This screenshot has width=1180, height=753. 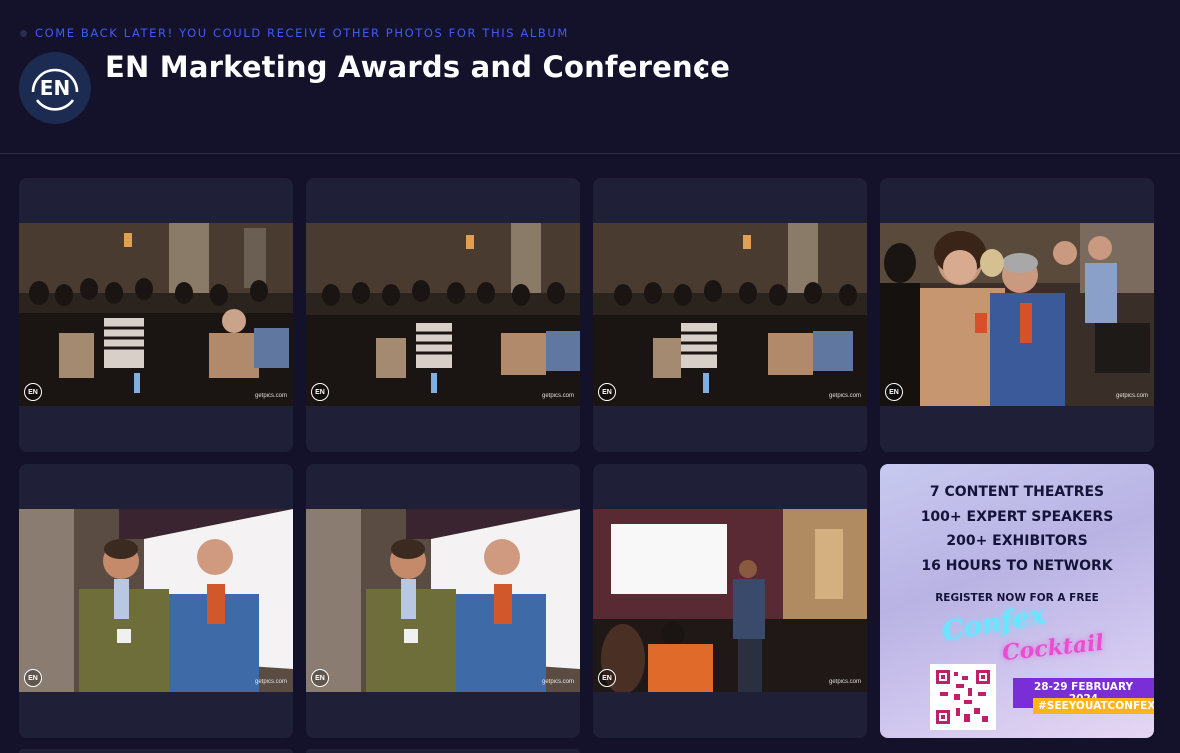 I want to click on promo-line: 16 HOURS TO NETWORK, so click(x=1017, y=565).